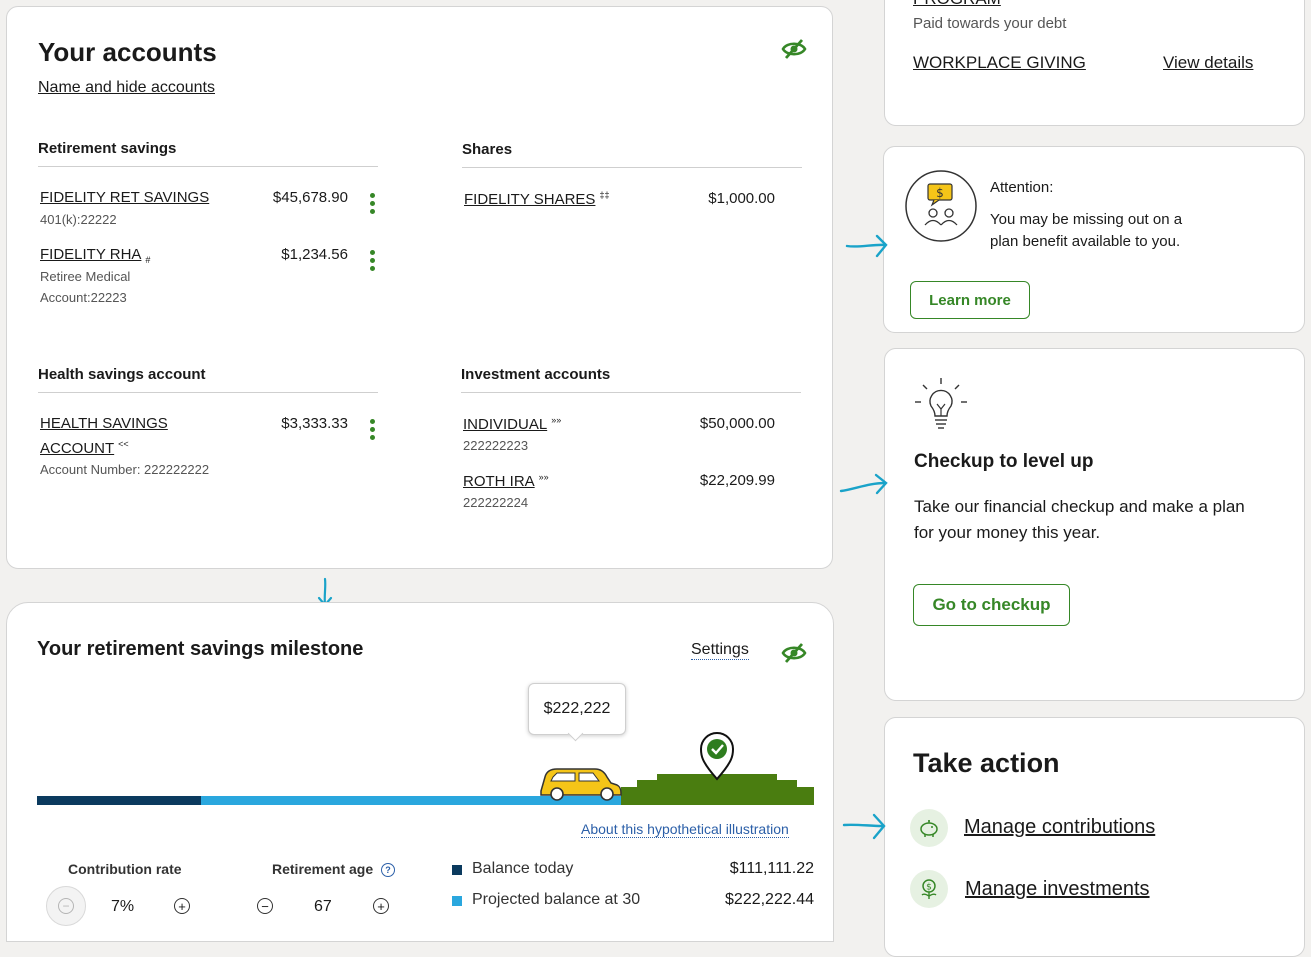 The height and width of the screenshot is (957, 1311). What do you see at coordinates (200, 649) in the screenshot?
I see `milestone-title: Your retirement savings milestone` at bounding box center [200, 649].